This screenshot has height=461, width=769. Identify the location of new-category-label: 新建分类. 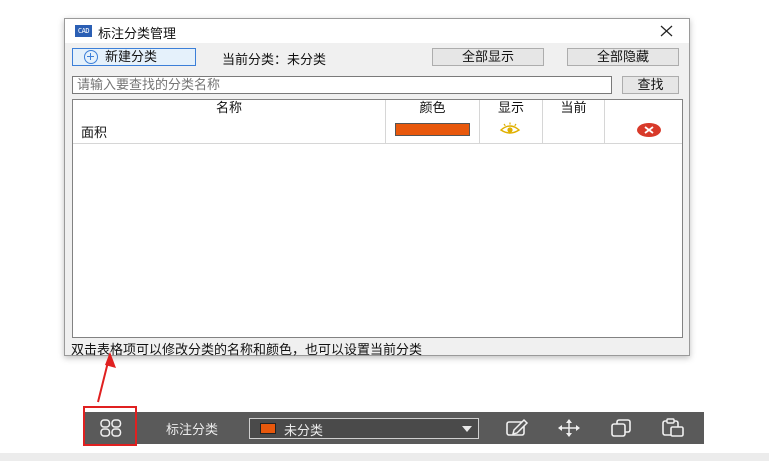
(131, 57).